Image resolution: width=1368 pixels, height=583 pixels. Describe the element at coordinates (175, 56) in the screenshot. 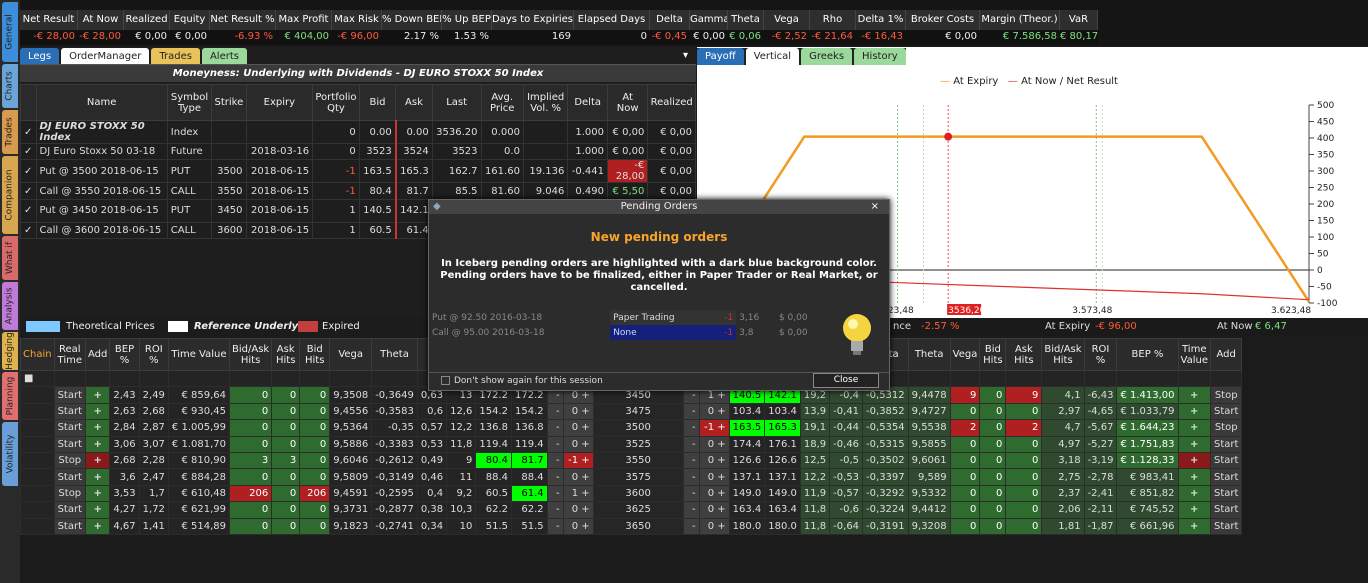

I see `left-tab-trades: Trades` at that location.